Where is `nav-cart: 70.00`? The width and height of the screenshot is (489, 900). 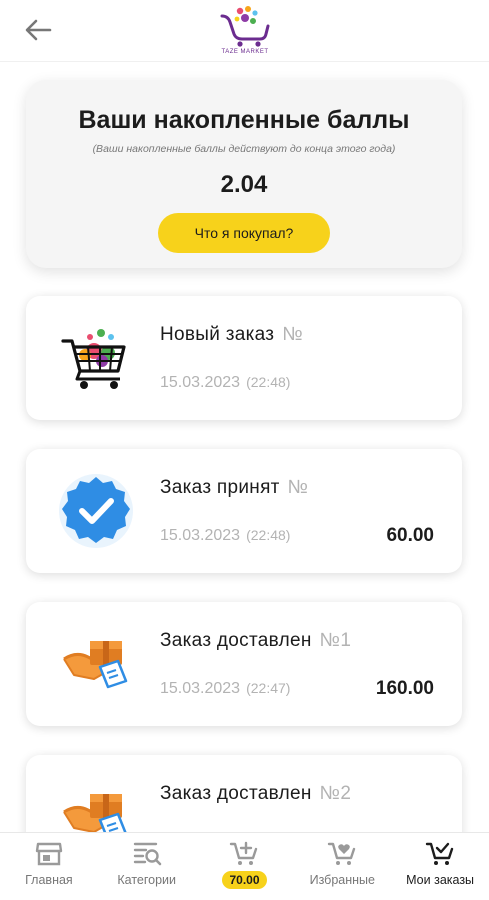
nav-cart: 70.00 is located at coordinates (245, 866).